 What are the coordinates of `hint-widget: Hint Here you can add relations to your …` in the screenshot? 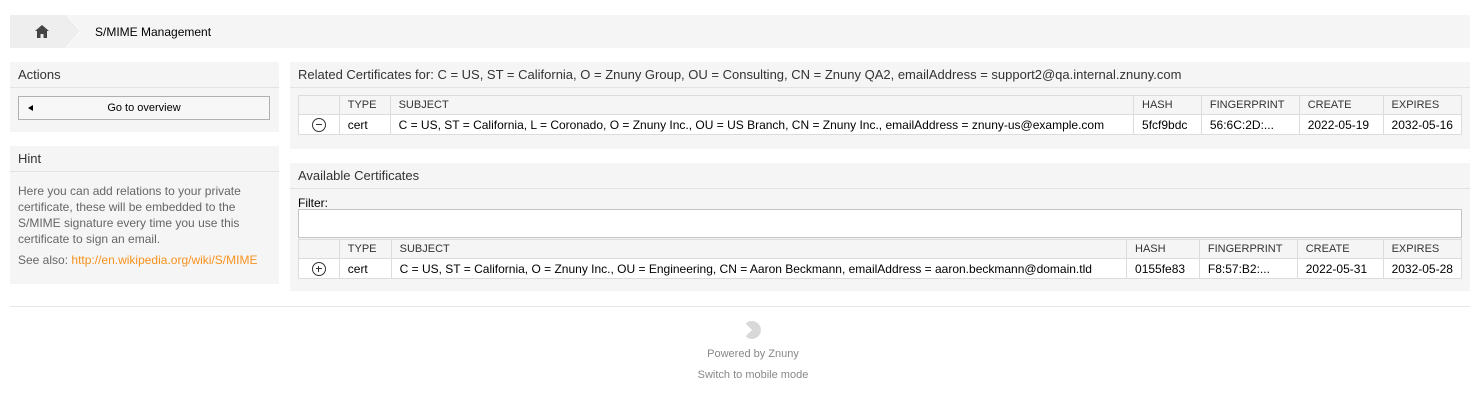 It's located at (144, 215).